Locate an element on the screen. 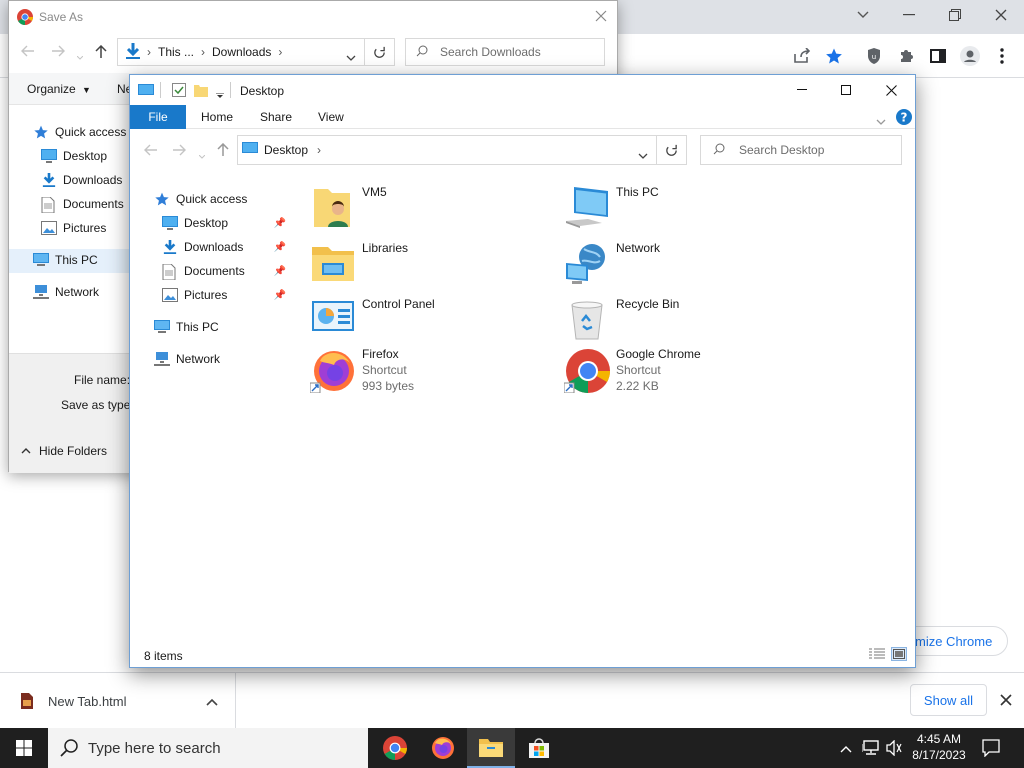 The image size is (1024, 768). save-as-address-bar: › This ... › Downloads › is located at coordinates (241, 52).